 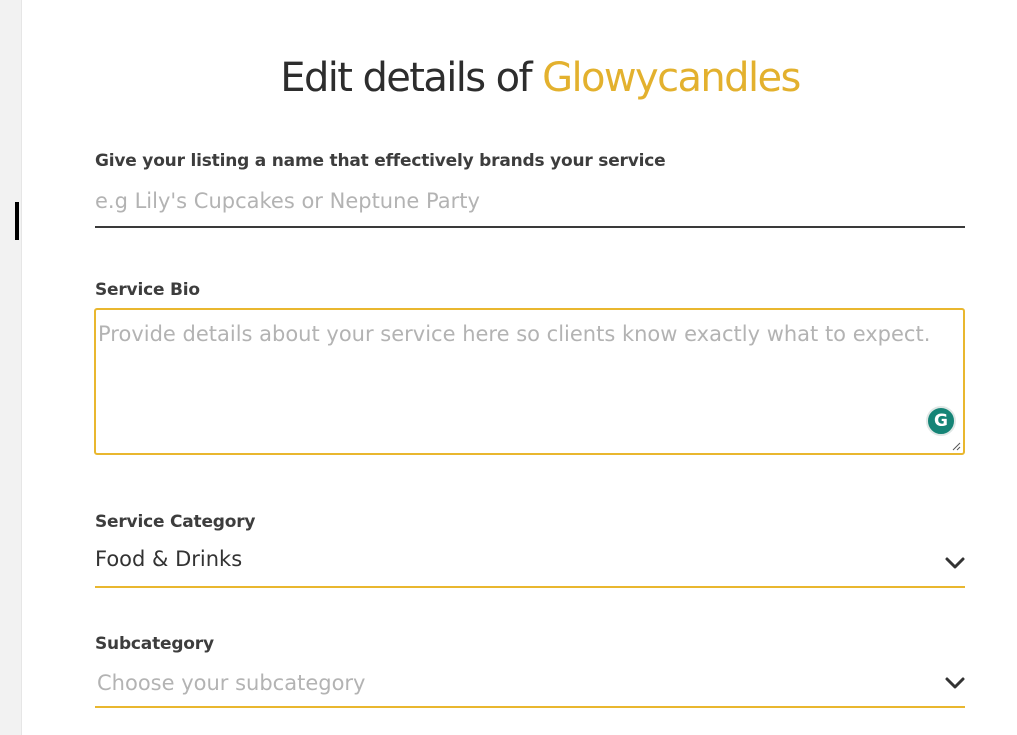 What do you see at coordinates (941, 421) in the screenshot?
I see `grammarly-icon: G` at bounding box center [941, 421].